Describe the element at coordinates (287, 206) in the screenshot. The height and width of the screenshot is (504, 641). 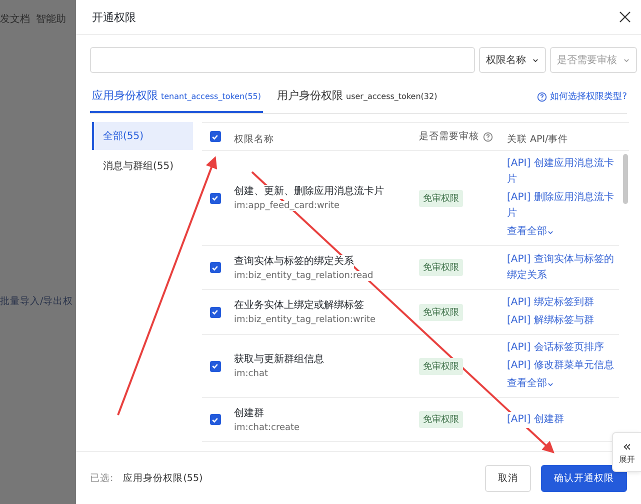
I see `permission-scope: im:app_feed_card:write` at that location.